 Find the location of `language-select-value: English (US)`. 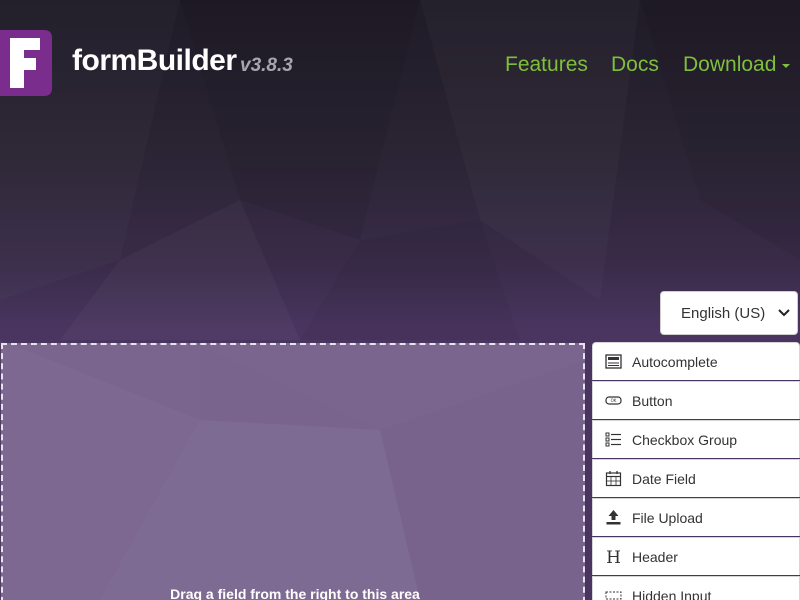

language-select-value: English (US) is located at coordinates (723, 313).